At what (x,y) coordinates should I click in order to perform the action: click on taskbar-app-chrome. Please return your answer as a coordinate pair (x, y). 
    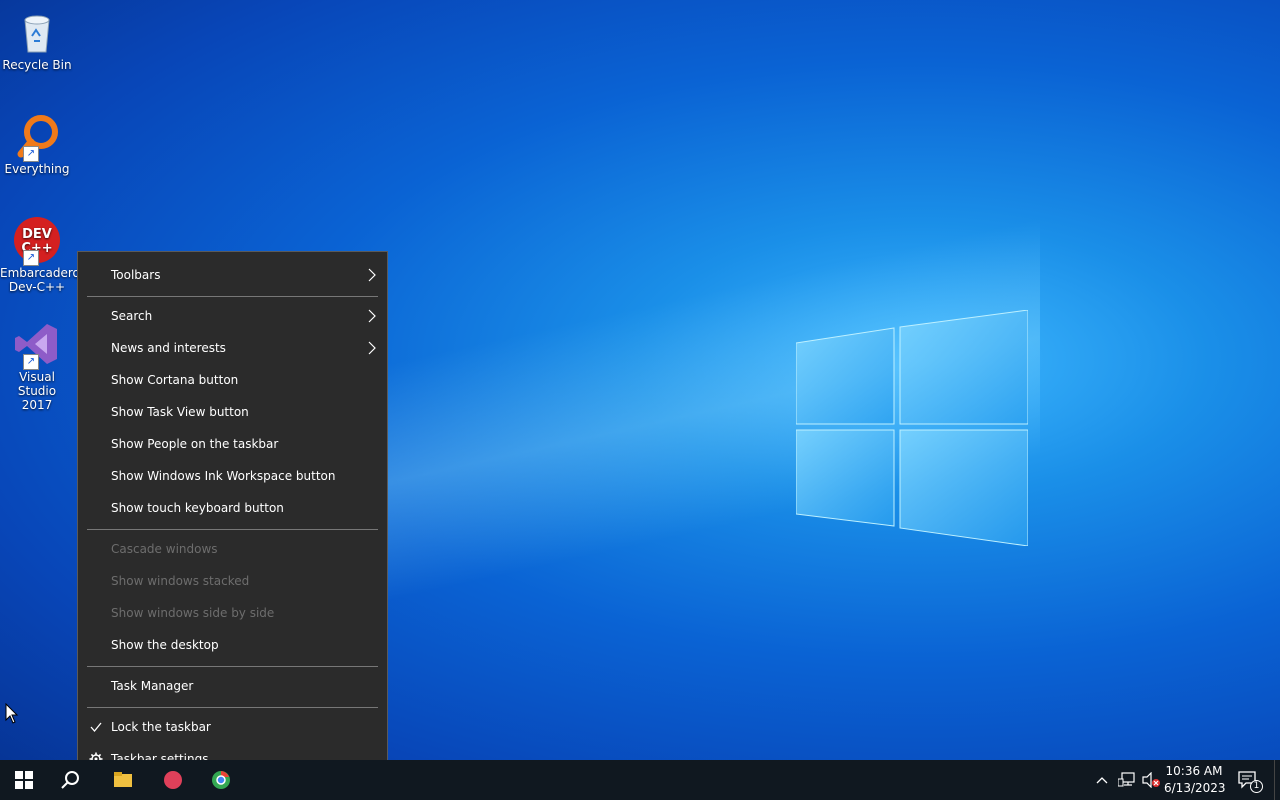
    Looking at the image, I should click on (221, 780).